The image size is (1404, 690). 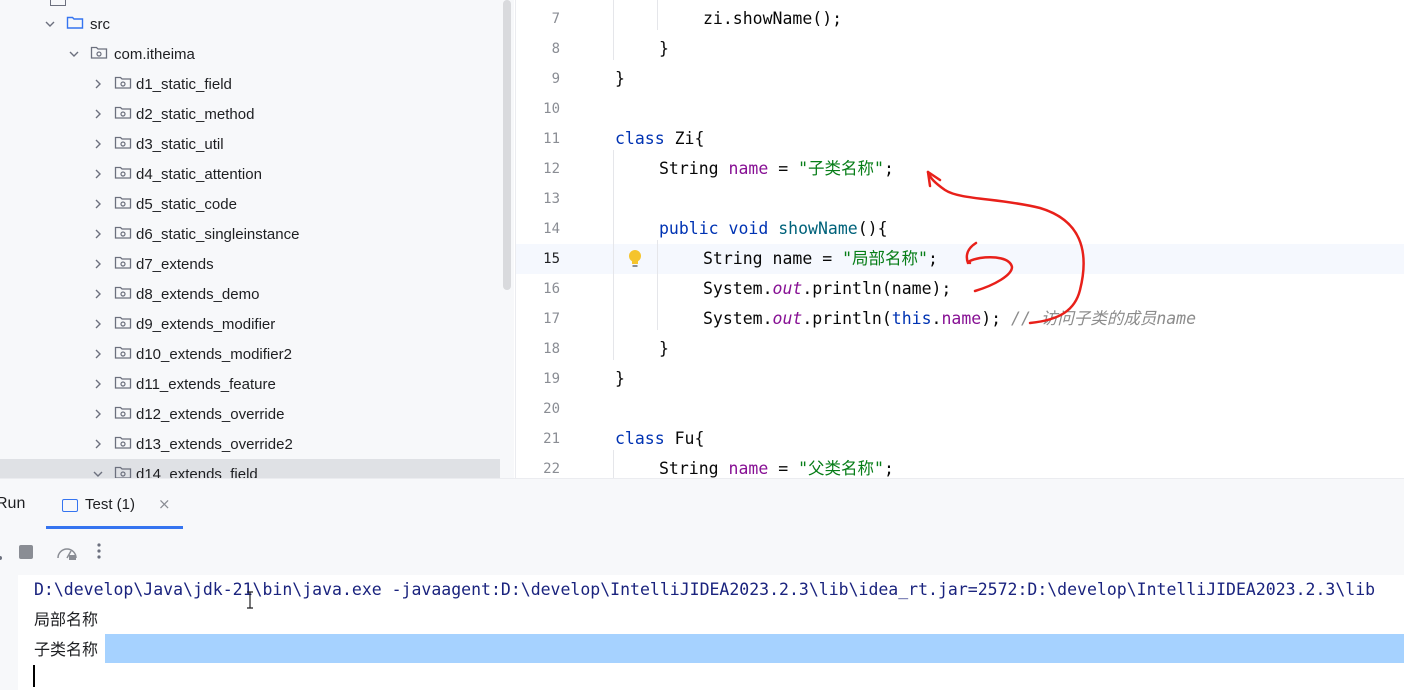 I want to click on run-panel-title: Run, so click(x=13, y=503).